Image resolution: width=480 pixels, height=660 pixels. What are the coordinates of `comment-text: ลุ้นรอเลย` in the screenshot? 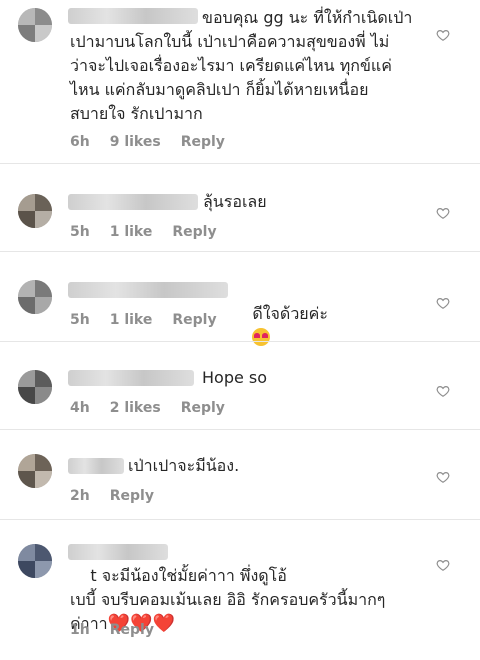 It's located at (235, 201).